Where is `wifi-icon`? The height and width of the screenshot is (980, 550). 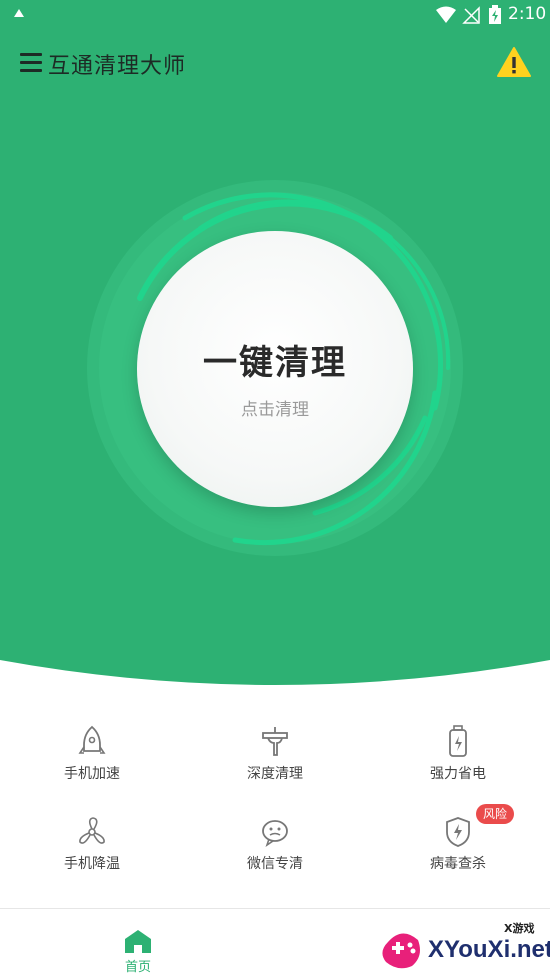
wifi-icon is located at coordinates (446, 14).